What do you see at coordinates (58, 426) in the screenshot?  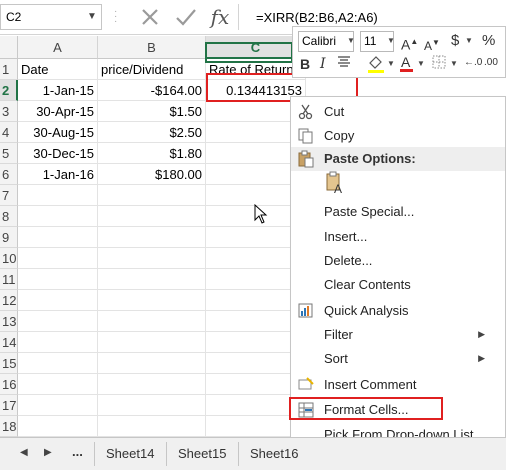 I see `cell-a18` at bounding box center [58, 426].